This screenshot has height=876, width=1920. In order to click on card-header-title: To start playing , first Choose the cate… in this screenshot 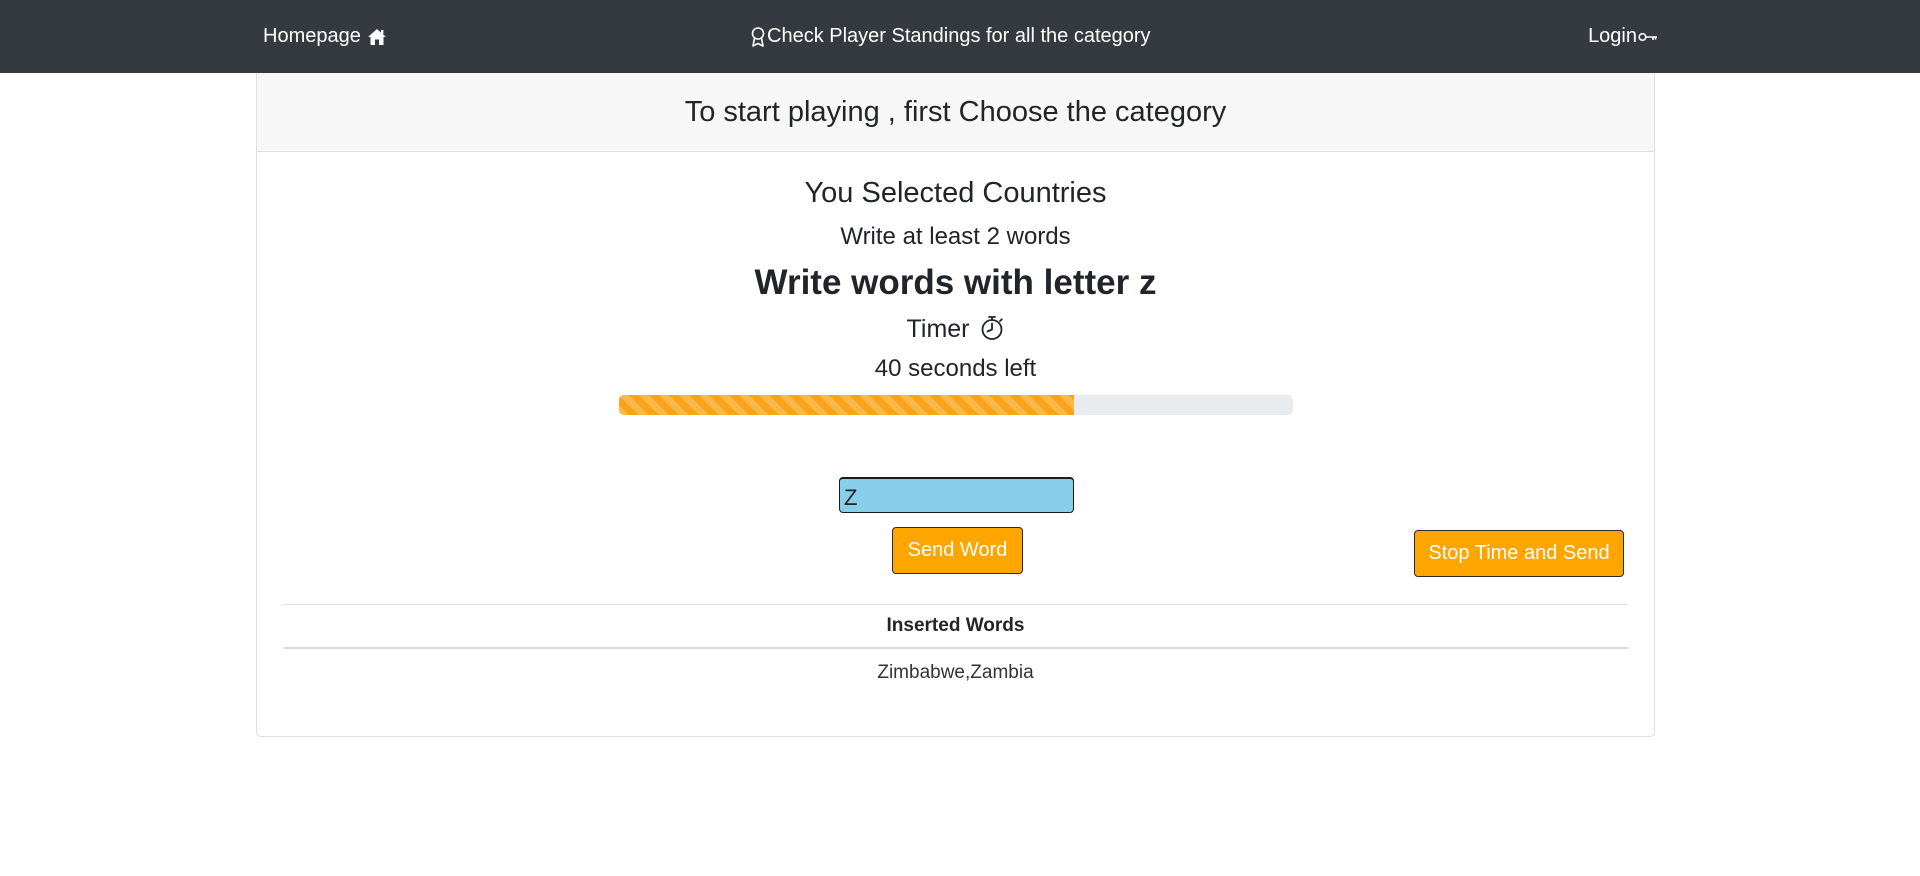, I will do `click(955, 111)`.